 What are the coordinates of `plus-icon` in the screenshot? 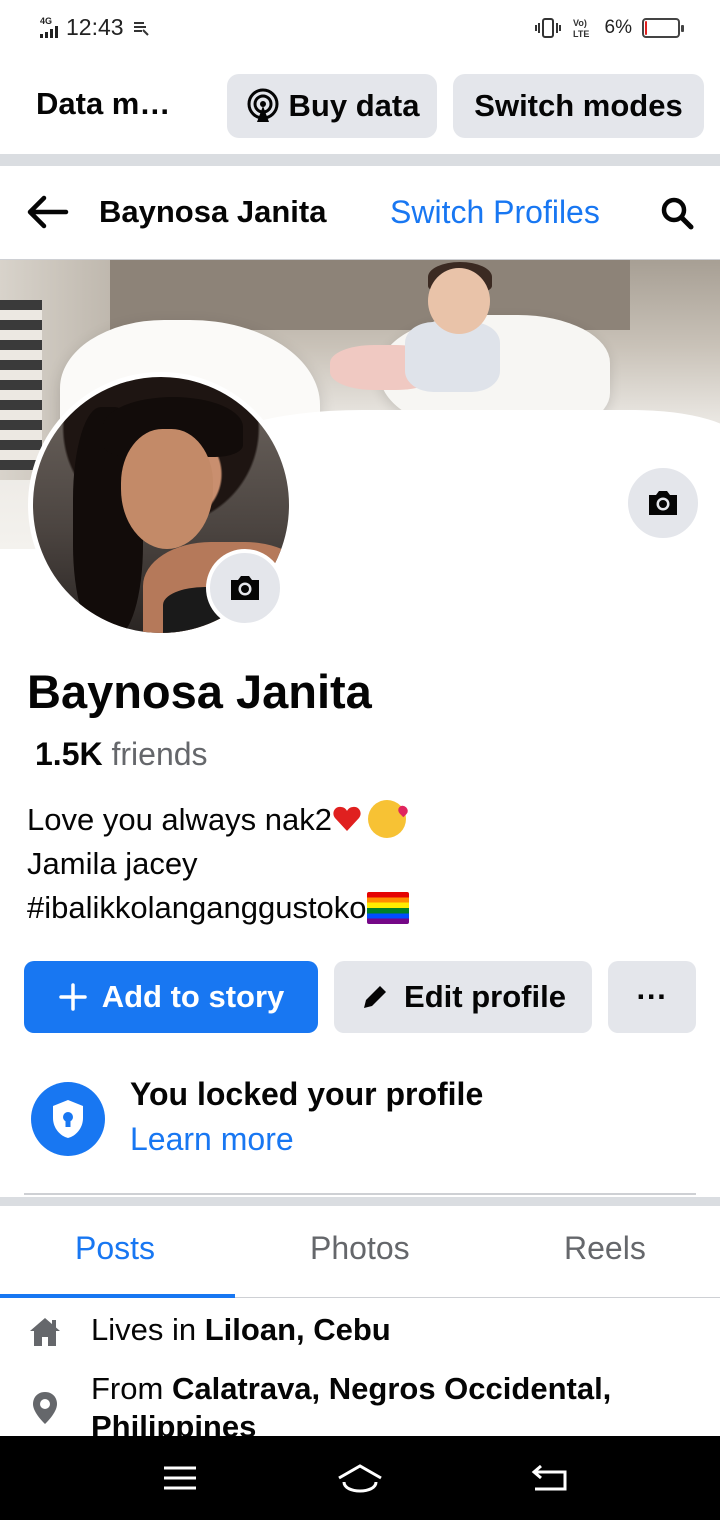 It's located at (72, 997).